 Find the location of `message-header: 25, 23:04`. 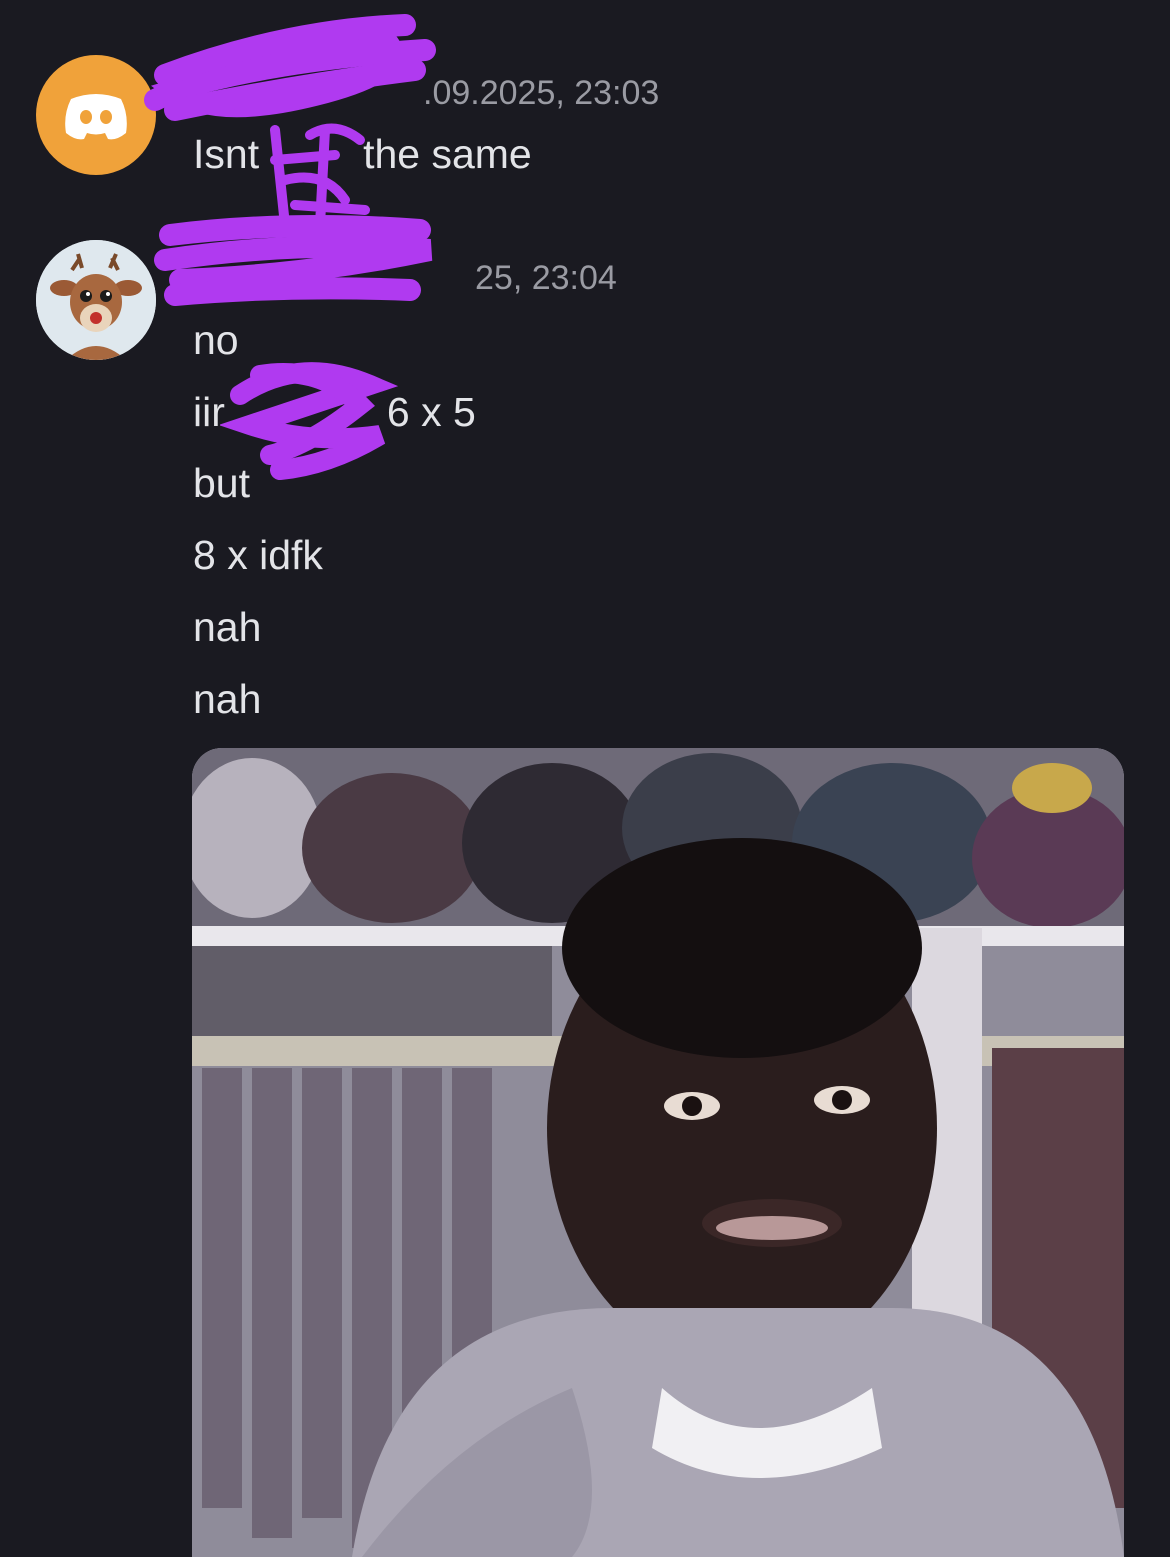

message-header: 25, 23:04 is located at coordinates (405, 278).